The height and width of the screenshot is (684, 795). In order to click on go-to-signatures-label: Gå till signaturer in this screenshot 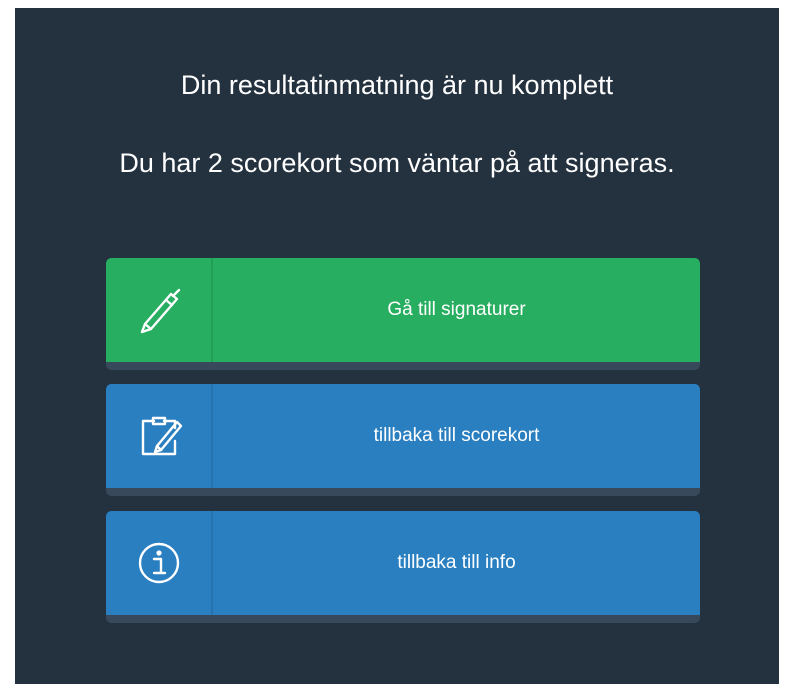, I will do `click(456, 309)`.